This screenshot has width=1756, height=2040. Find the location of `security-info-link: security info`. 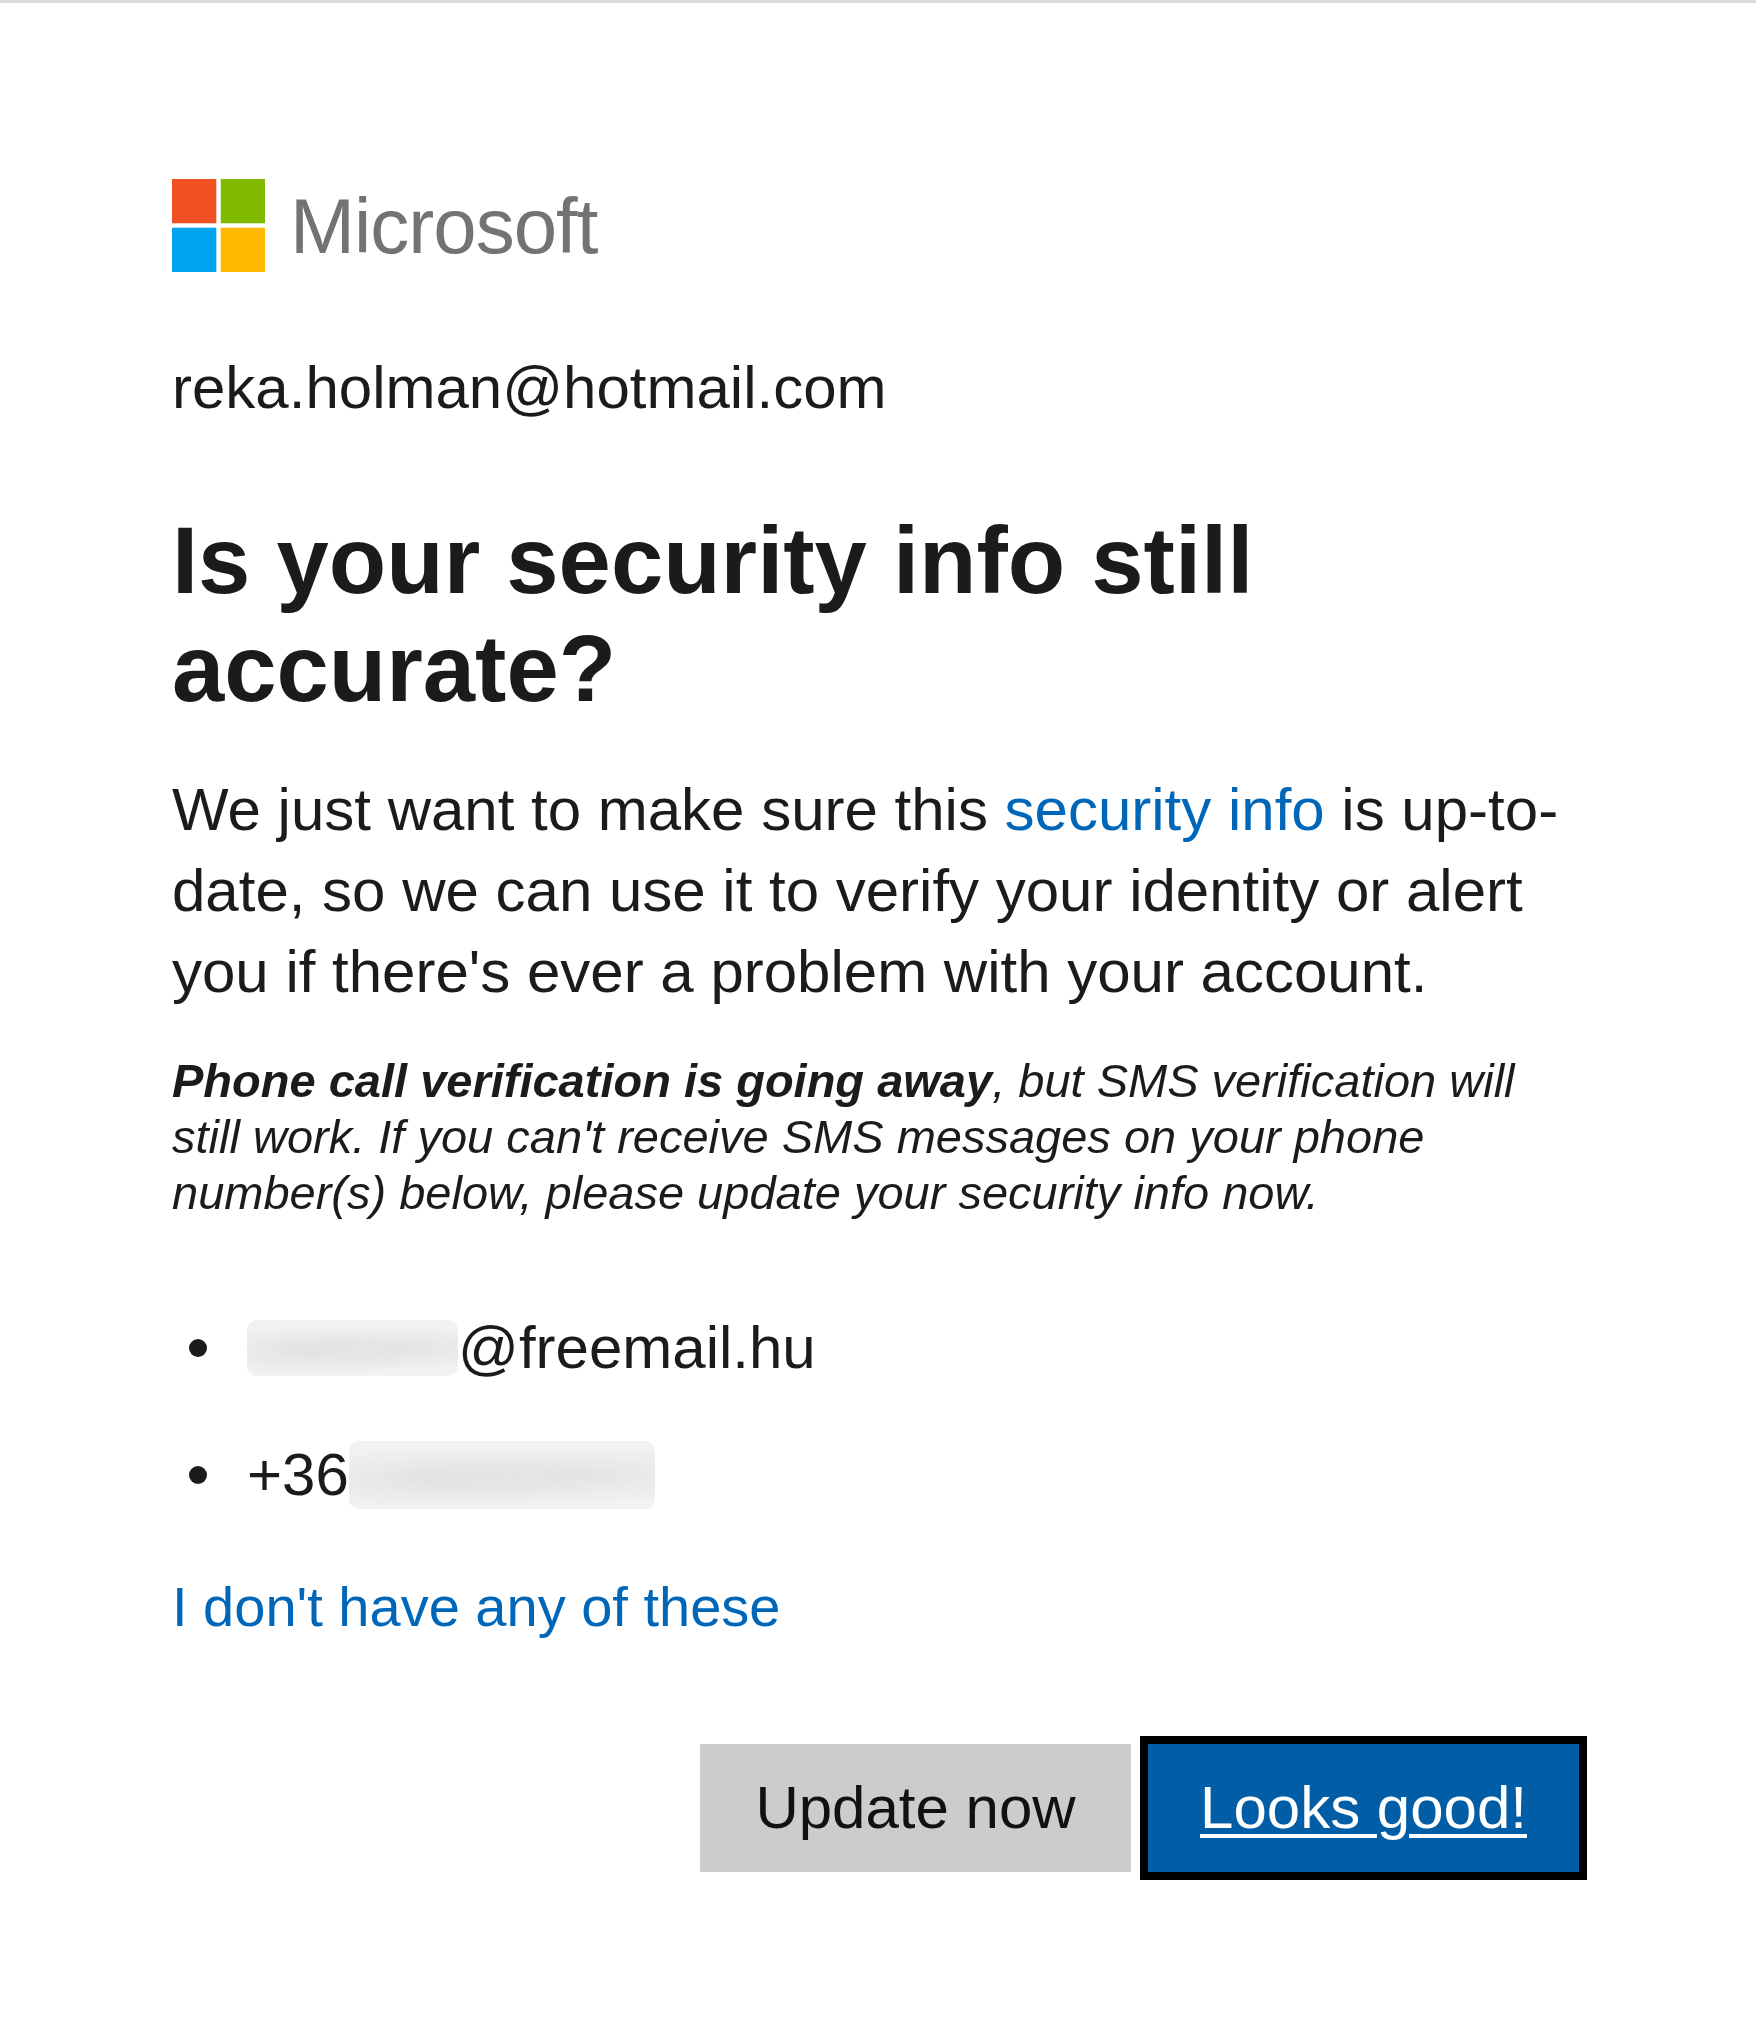

security-info-link: security info is located at coordinates (1164, 809).